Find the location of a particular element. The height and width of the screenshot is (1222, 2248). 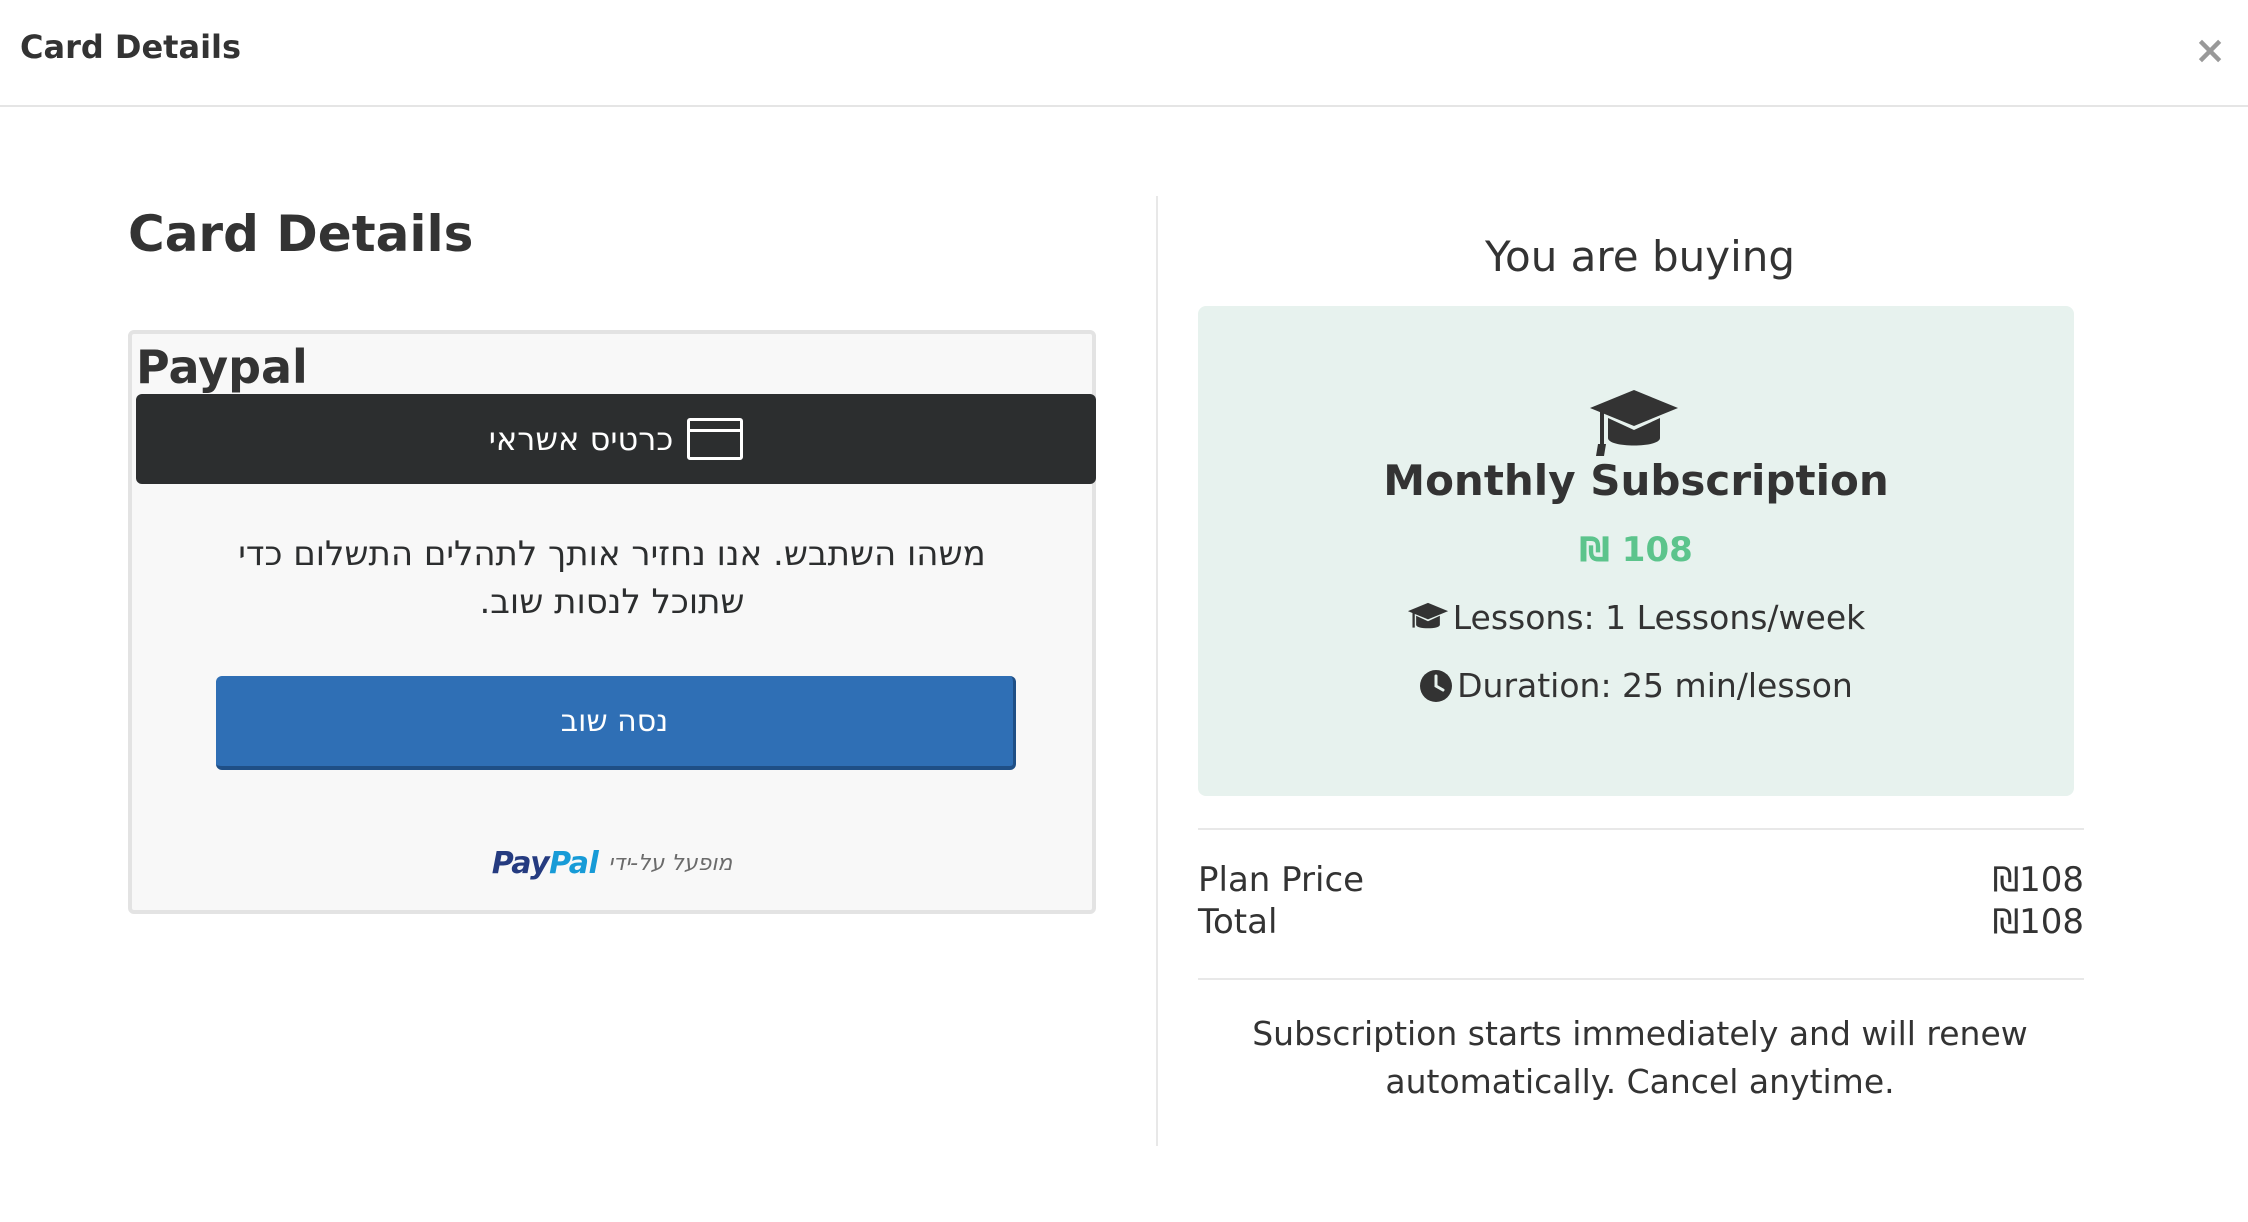

paypal-logo: PayPal is located at coordinates (545, 863).